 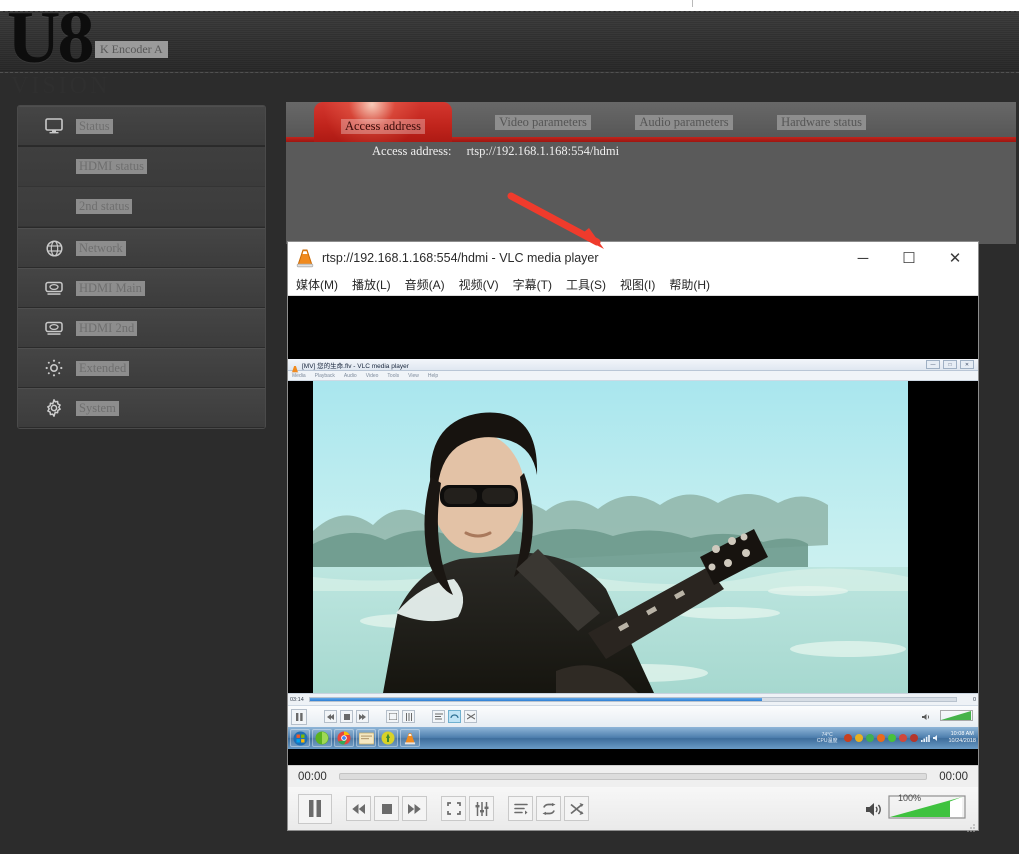 I want to click on minimize-icon: —, so click(x=933, y=364).